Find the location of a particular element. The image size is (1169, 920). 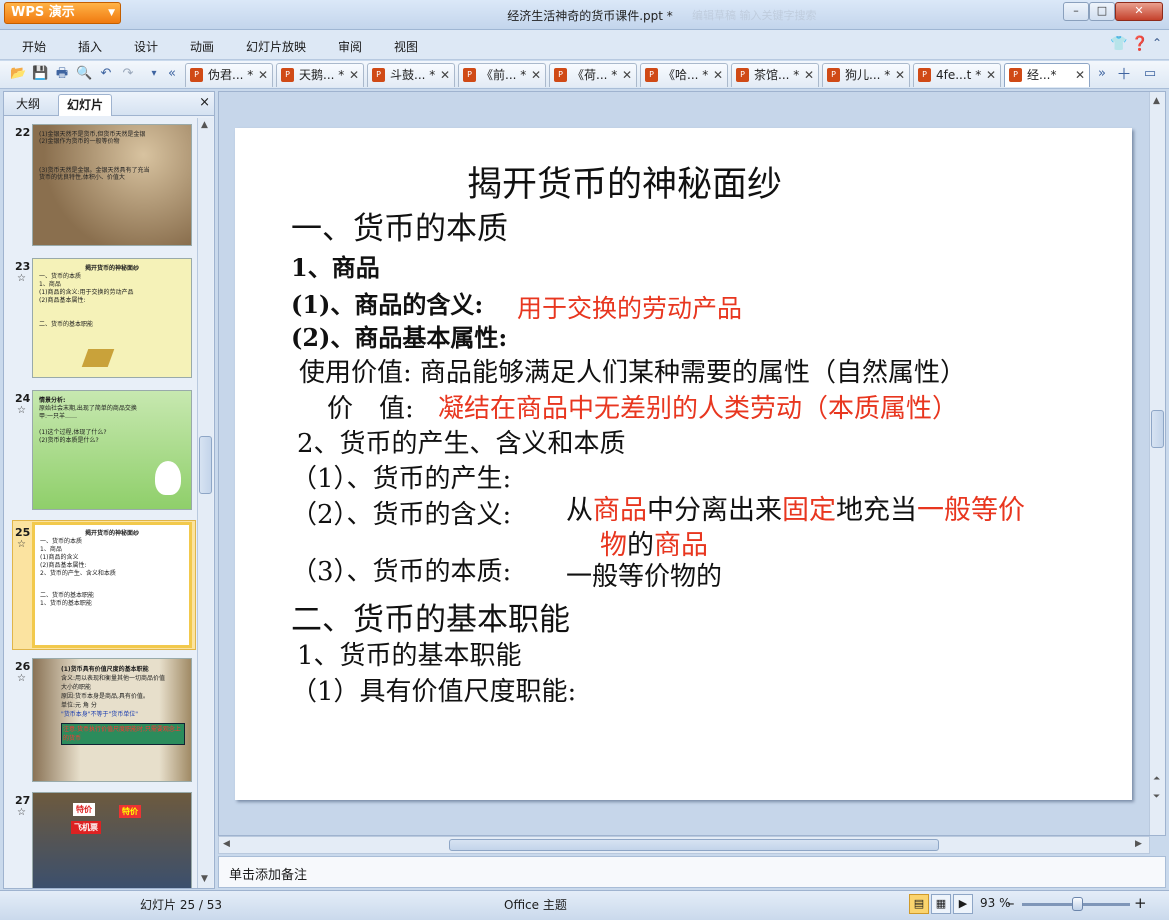

thumb-text: 一、货币的本质 is located at coordinates (60, 276).